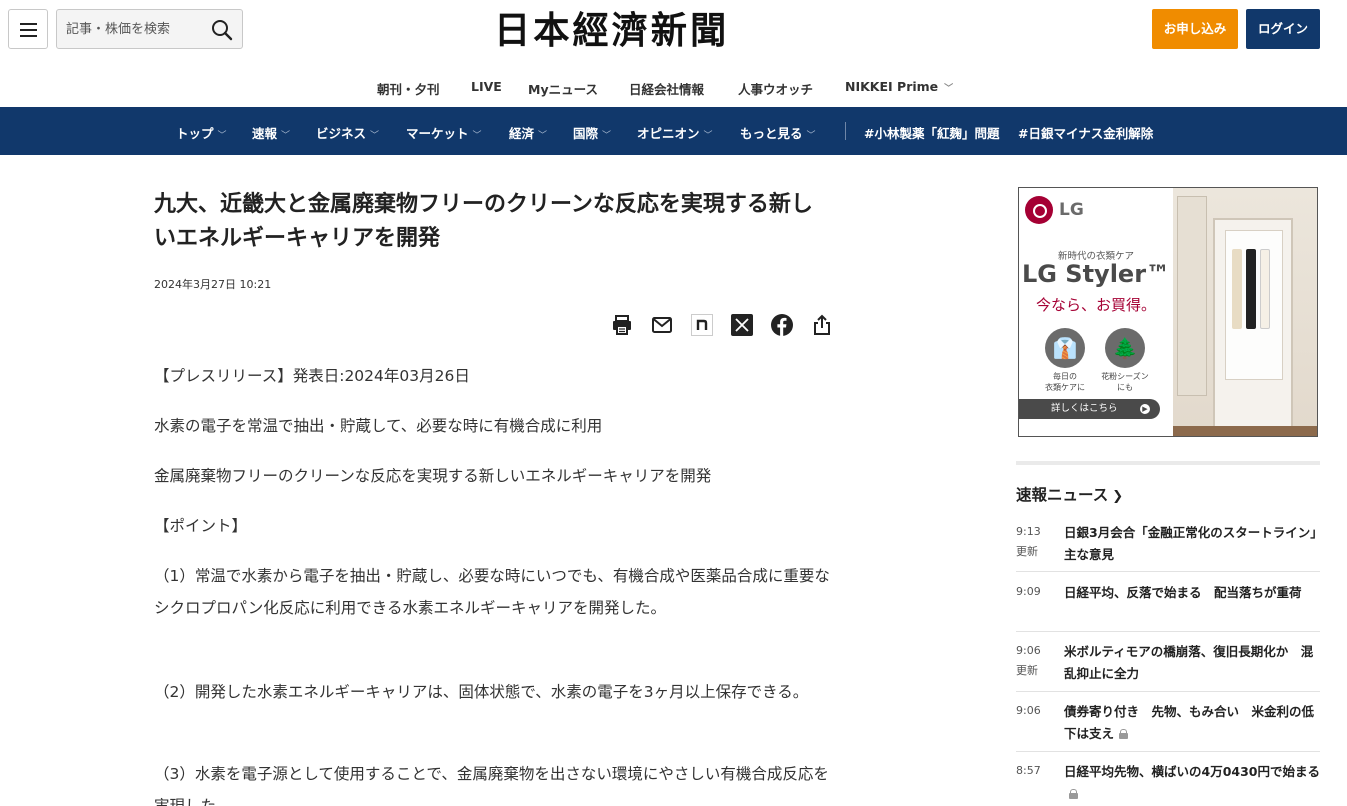  What do you see at coordinates (702, 325) in the screenshot?
I see `note-icon` at bounding box center [702, 325].